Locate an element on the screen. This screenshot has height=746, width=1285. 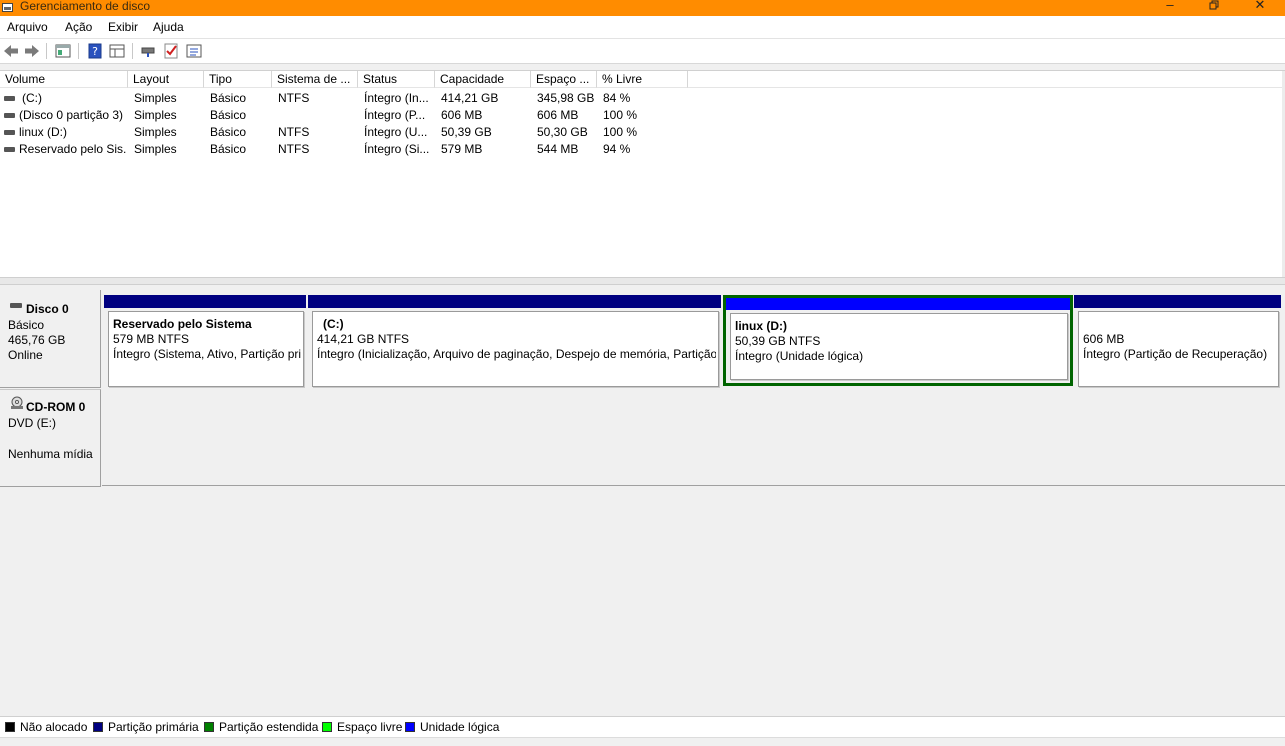
column-header-layout: Layout is located at coordinates (166, 79).